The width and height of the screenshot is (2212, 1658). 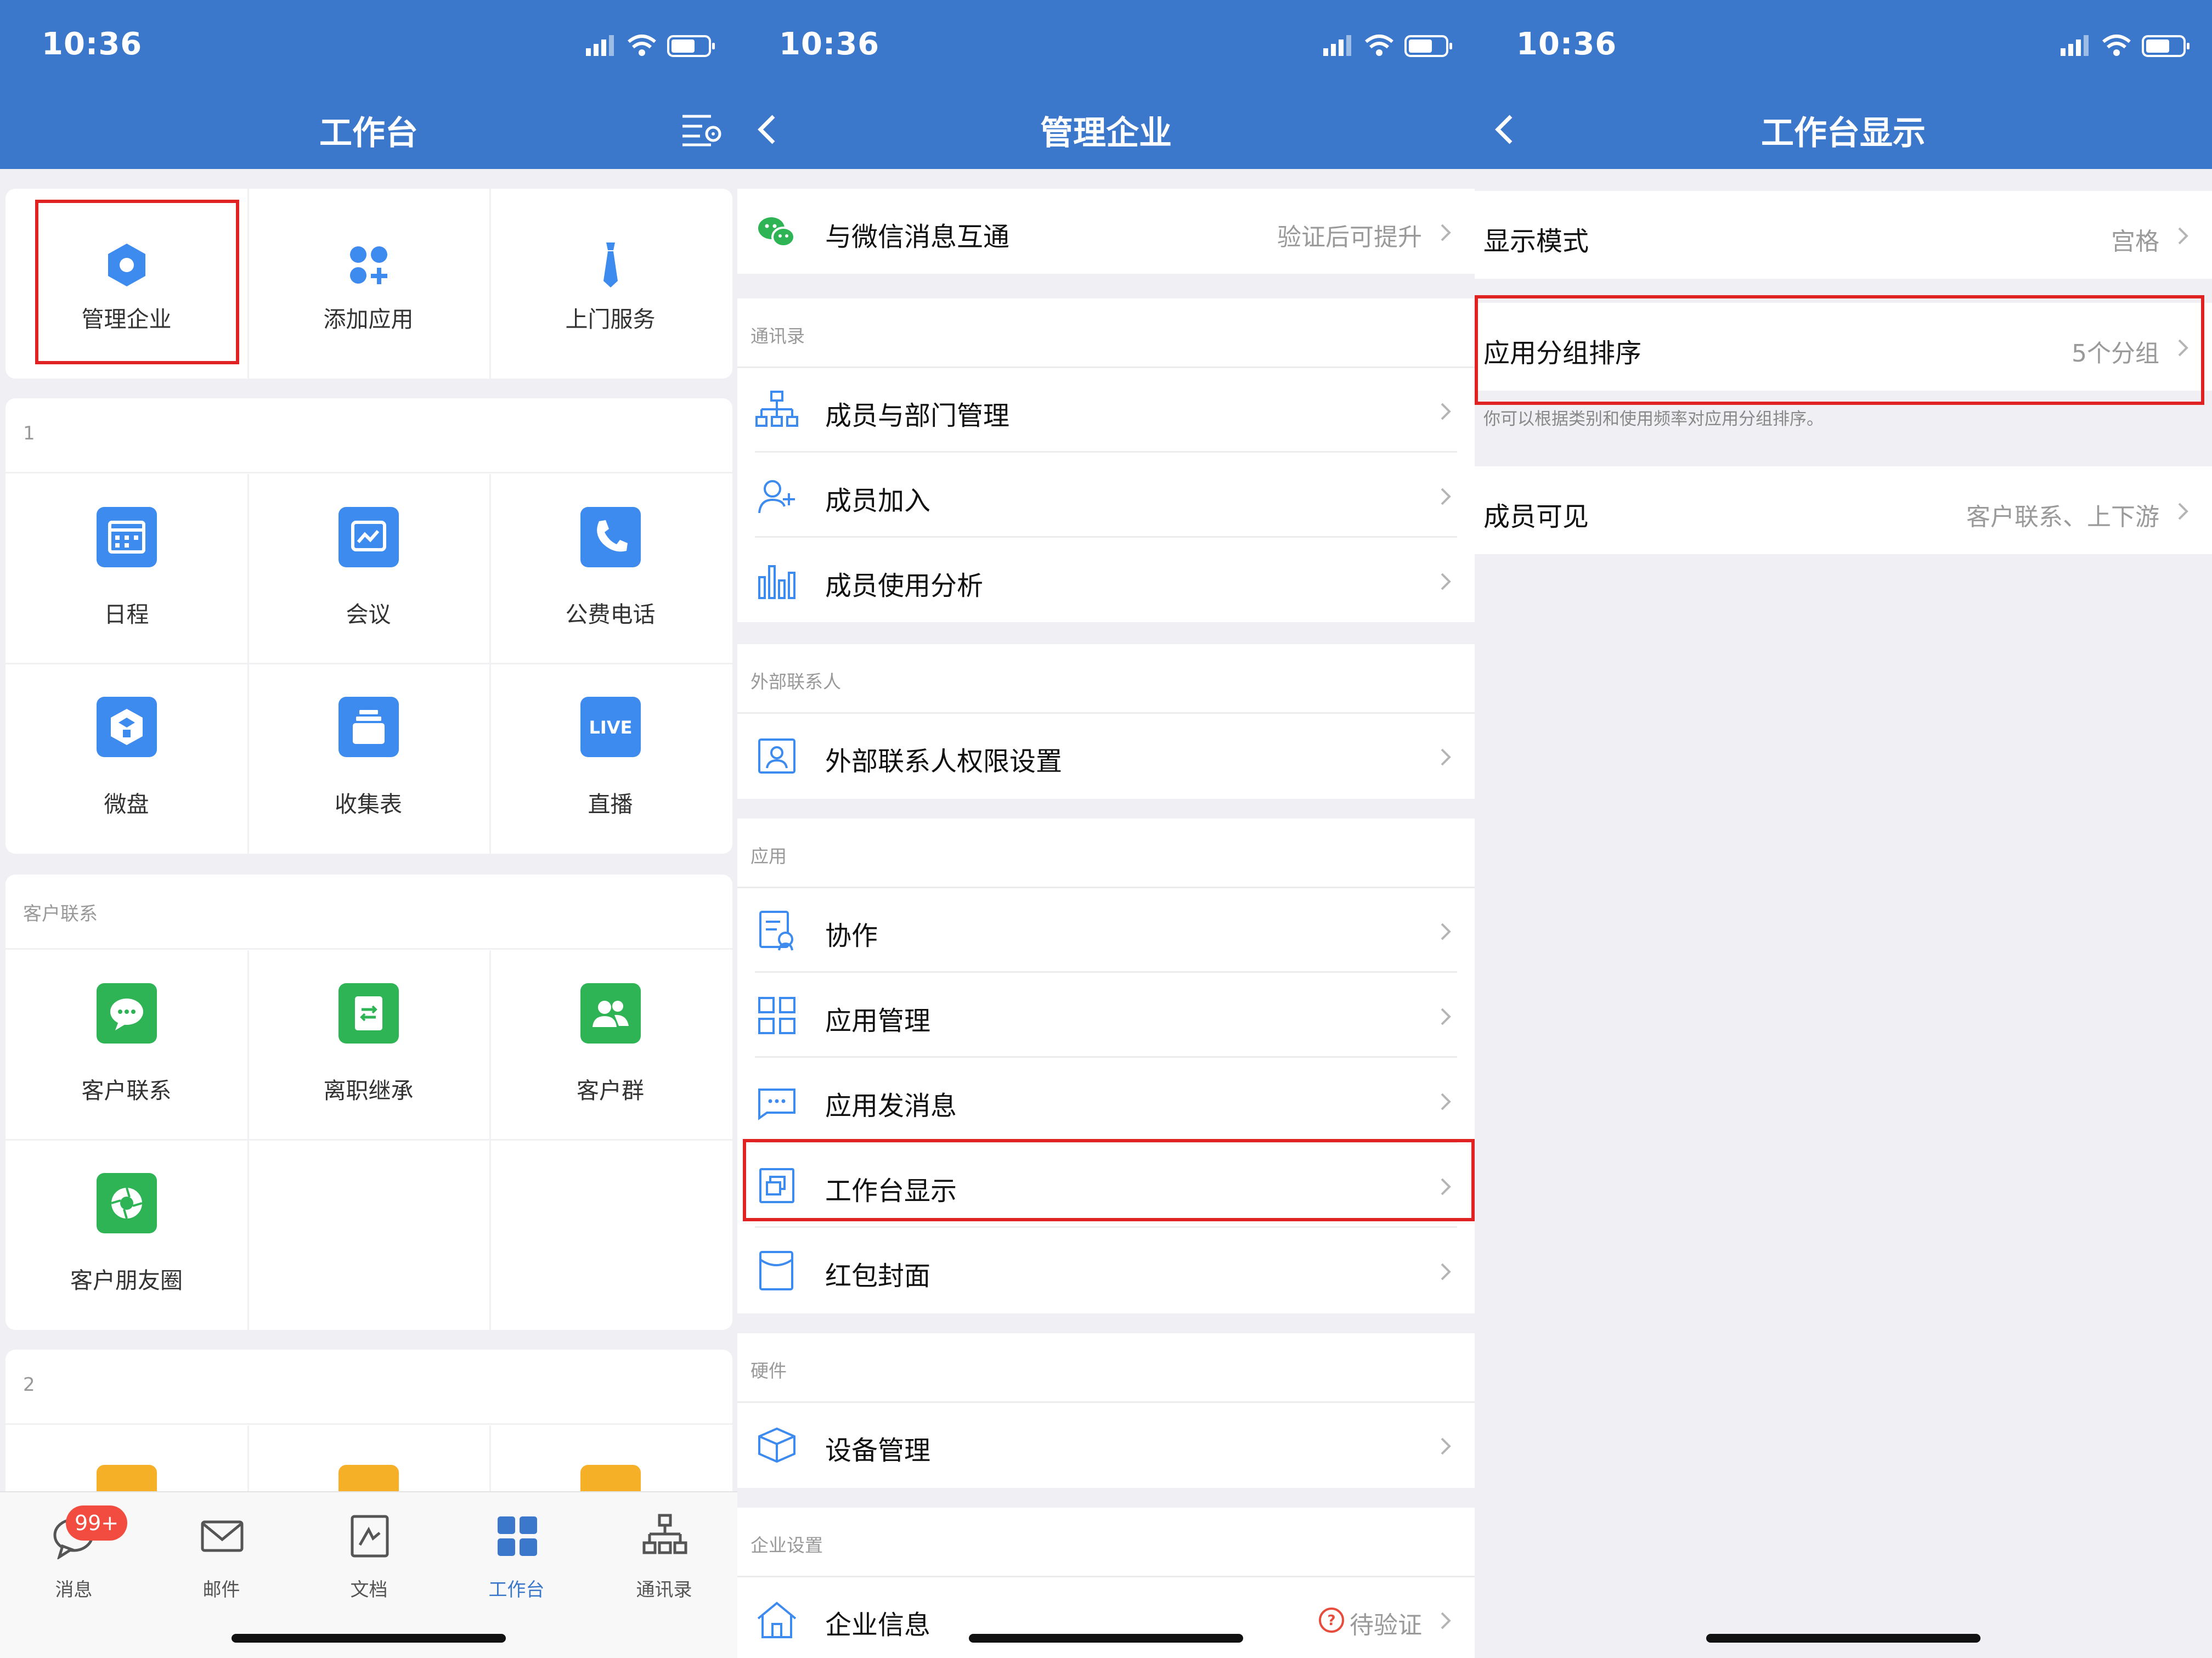 What do you see at coordinates (1843, 84) in the screenshot?
I see `header-bar: 10:36 工作台显示` at bounding box center [1843, 84].